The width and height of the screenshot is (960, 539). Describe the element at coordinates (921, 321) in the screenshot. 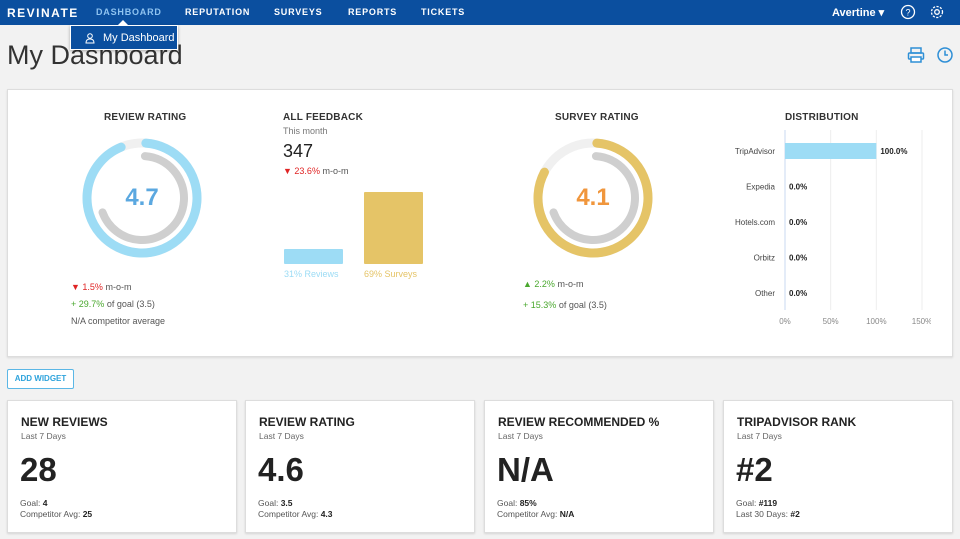

I see `x-tick-label: 150%` at that location.